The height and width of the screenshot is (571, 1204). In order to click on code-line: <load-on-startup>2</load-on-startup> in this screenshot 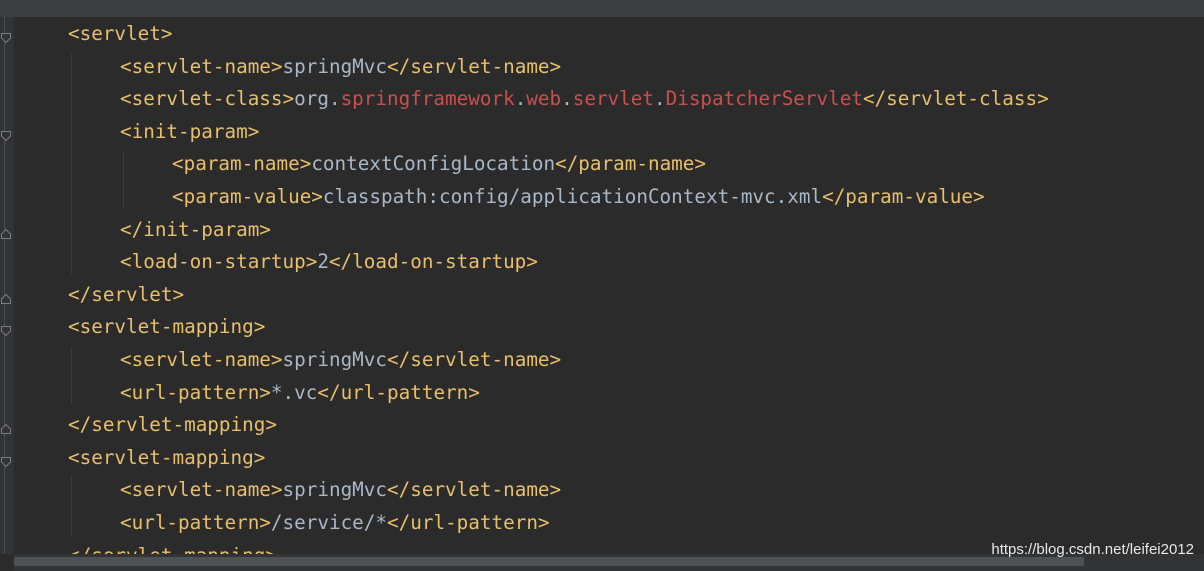, I will do `click(329, 261)`.